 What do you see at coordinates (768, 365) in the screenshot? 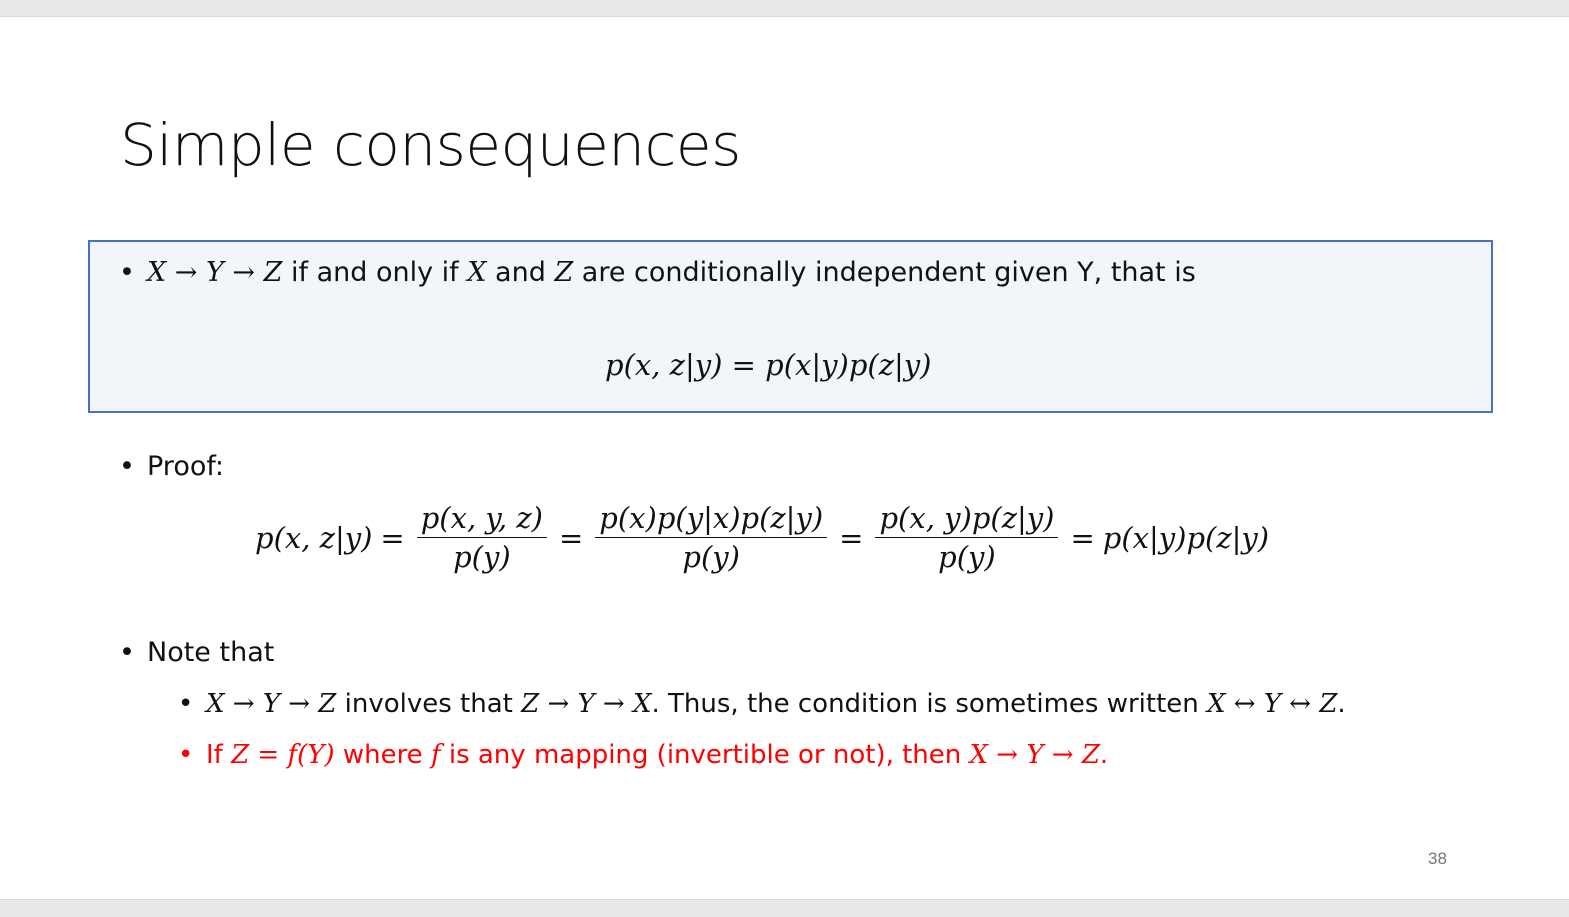
I see `conditional-independence-equation: p(x, z|y) = p(x|y)p(z|y)` at bounding box center [768, 365].